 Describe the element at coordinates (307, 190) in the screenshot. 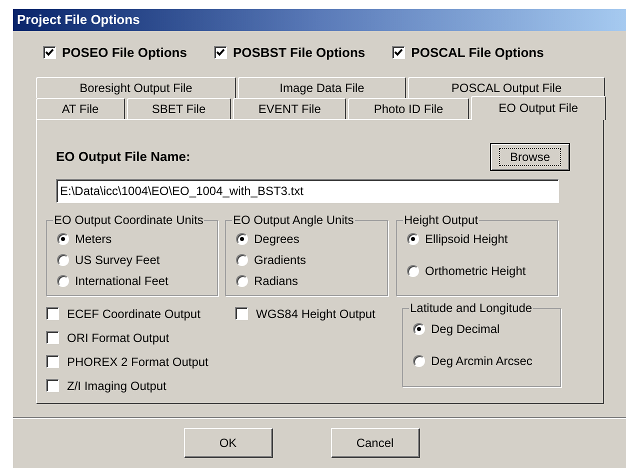

I see `file-name-field: E:\Data\icc\1004\EO\EO_1004_with_BST3.txt` at that location.